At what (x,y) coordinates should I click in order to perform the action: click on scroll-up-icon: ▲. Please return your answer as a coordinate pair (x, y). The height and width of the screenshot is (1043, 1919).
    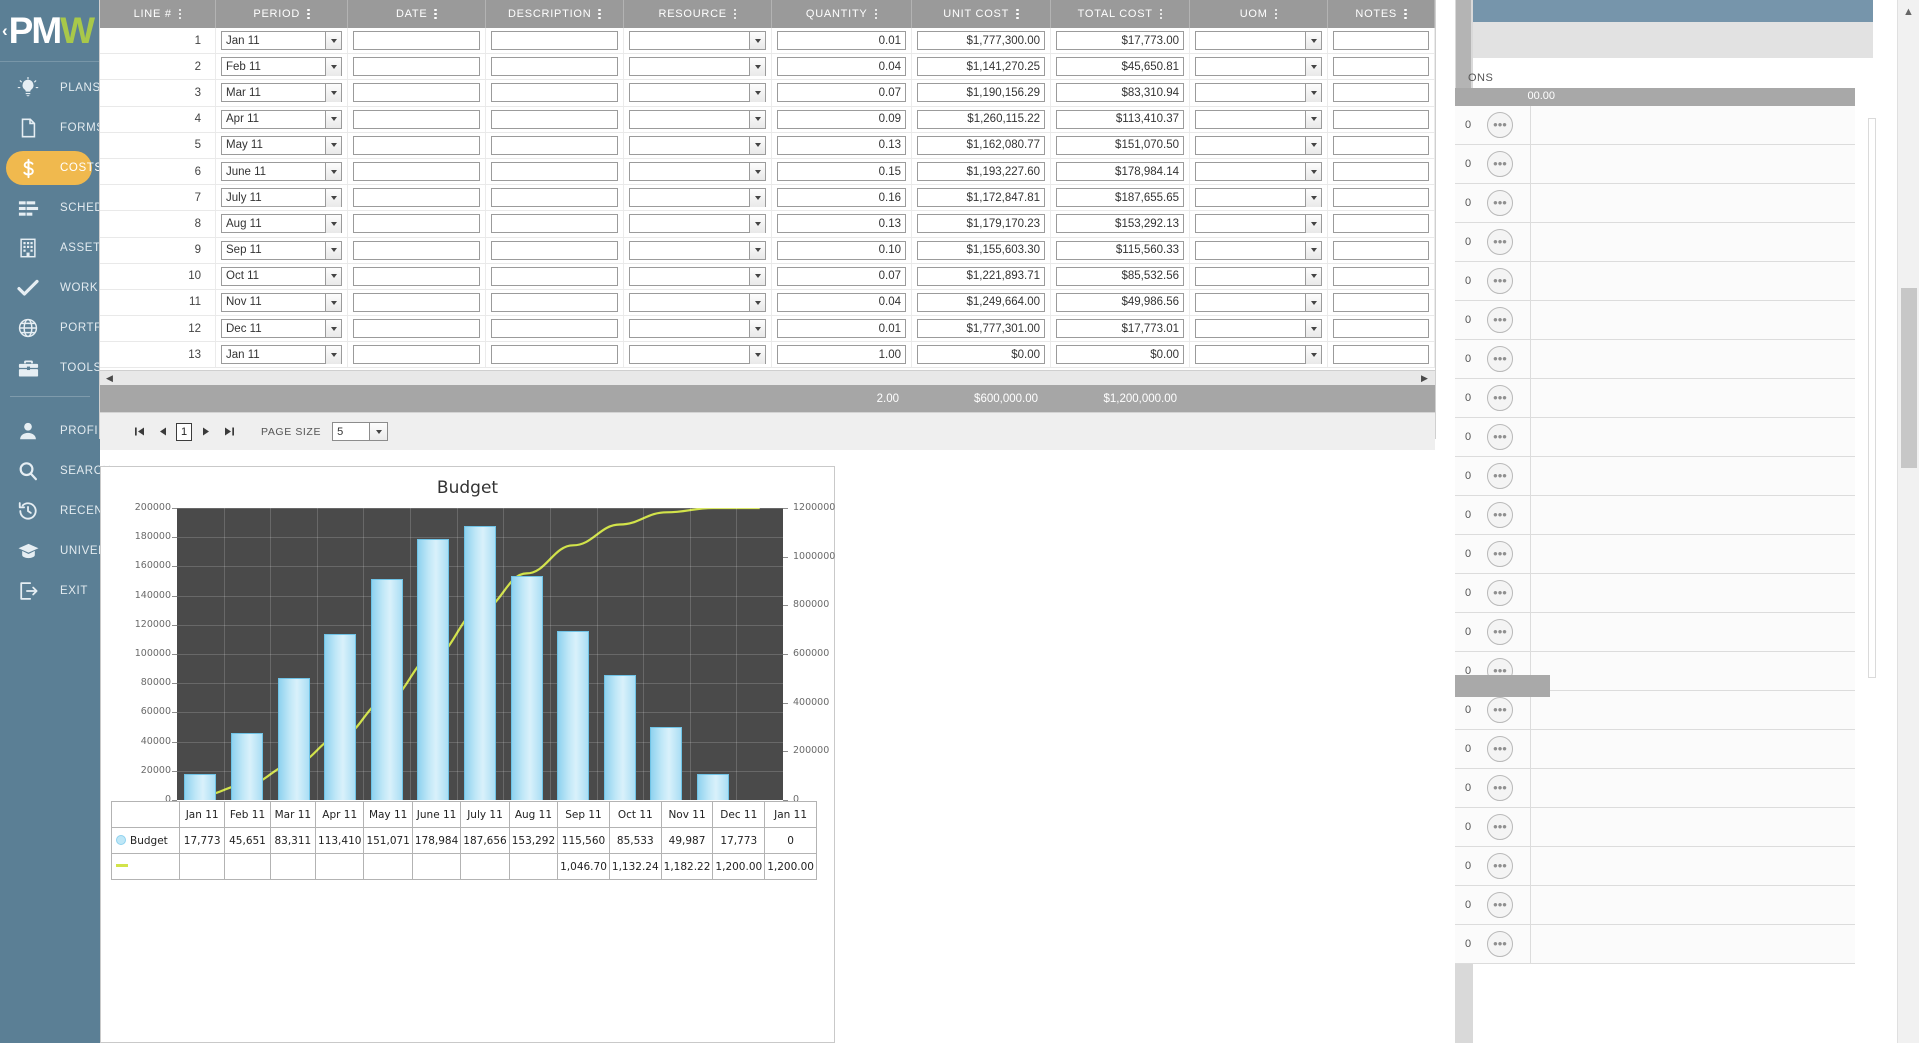
    Looking at the image, I should click on (1908, 12).